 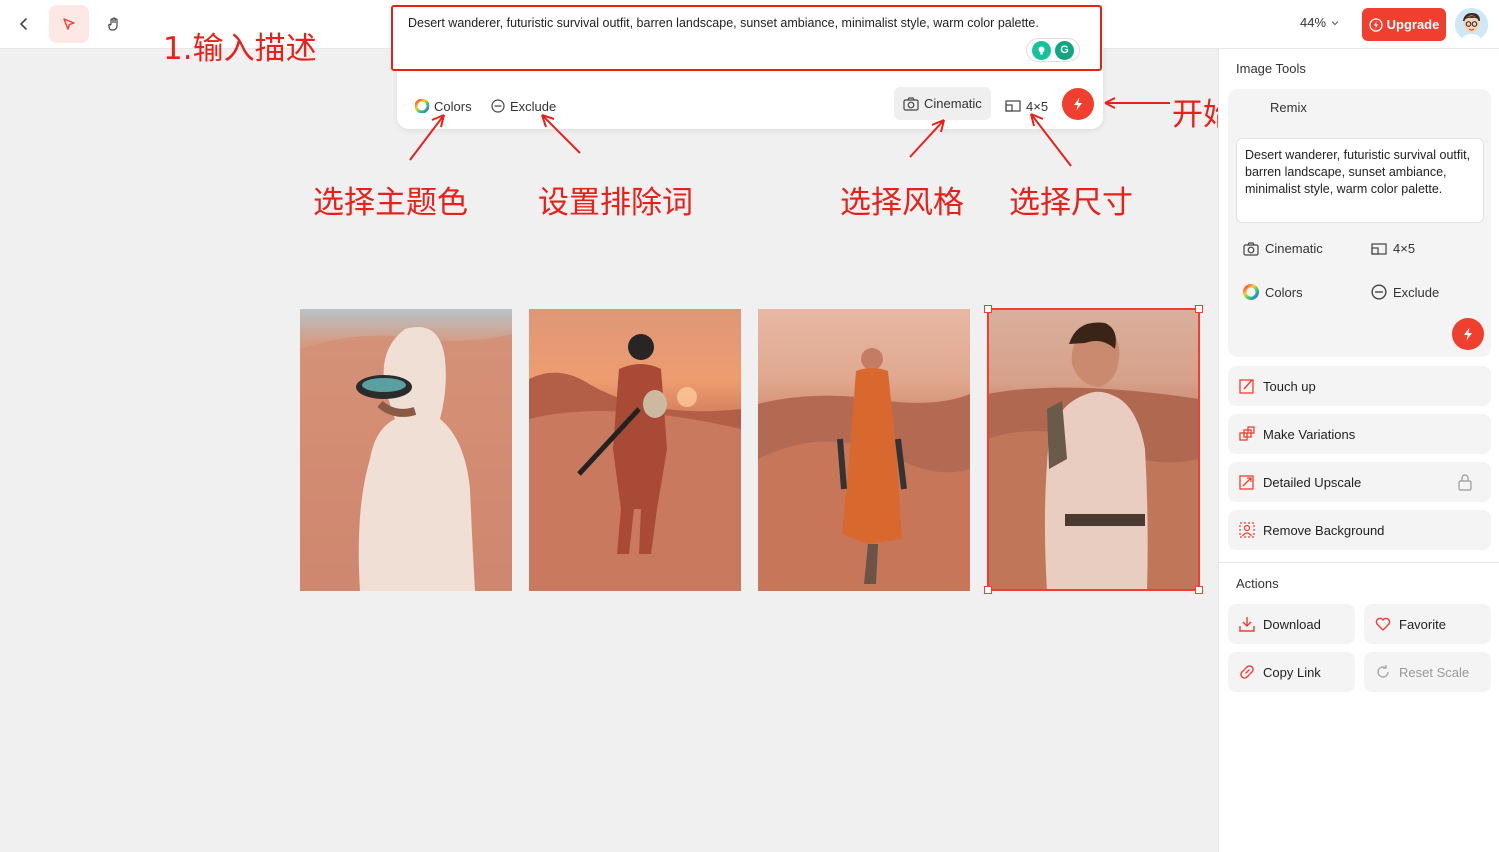 What do you see at coordinates (1359, 562) in the screenshot?
I see `sidebar-divider` at bounding box center [1359, 562].